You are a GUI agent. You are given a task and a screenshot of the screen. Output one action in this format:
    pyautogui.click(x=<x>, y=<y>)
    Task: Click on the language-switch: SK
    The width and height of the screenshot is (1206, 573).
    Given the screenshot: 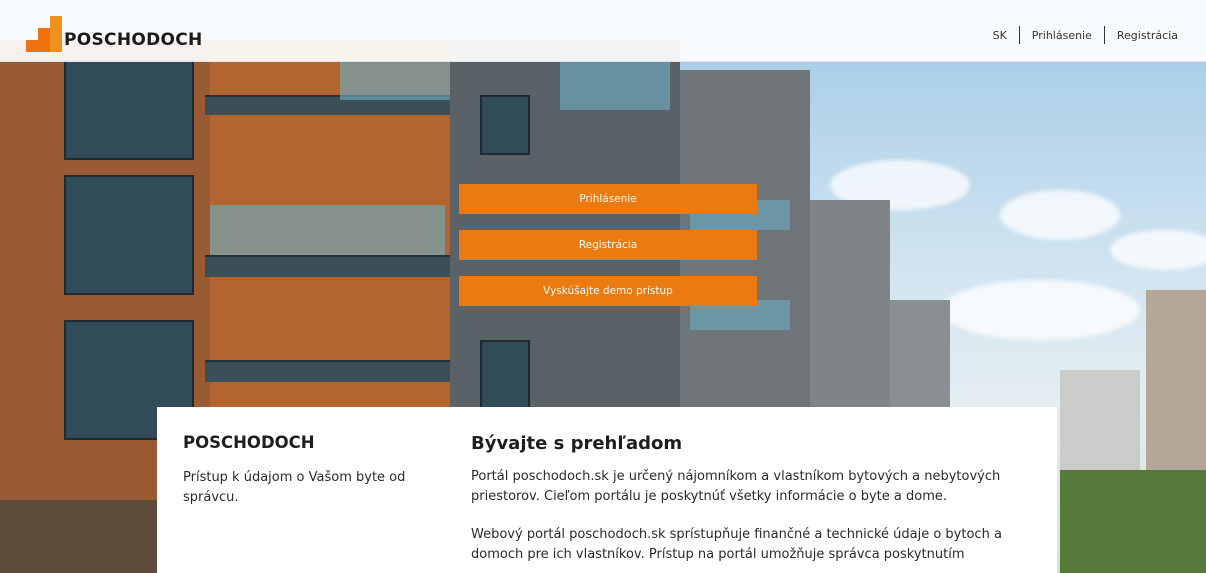 What is the action you would take?
    pyautogui.click(x=1000, y=35)
    